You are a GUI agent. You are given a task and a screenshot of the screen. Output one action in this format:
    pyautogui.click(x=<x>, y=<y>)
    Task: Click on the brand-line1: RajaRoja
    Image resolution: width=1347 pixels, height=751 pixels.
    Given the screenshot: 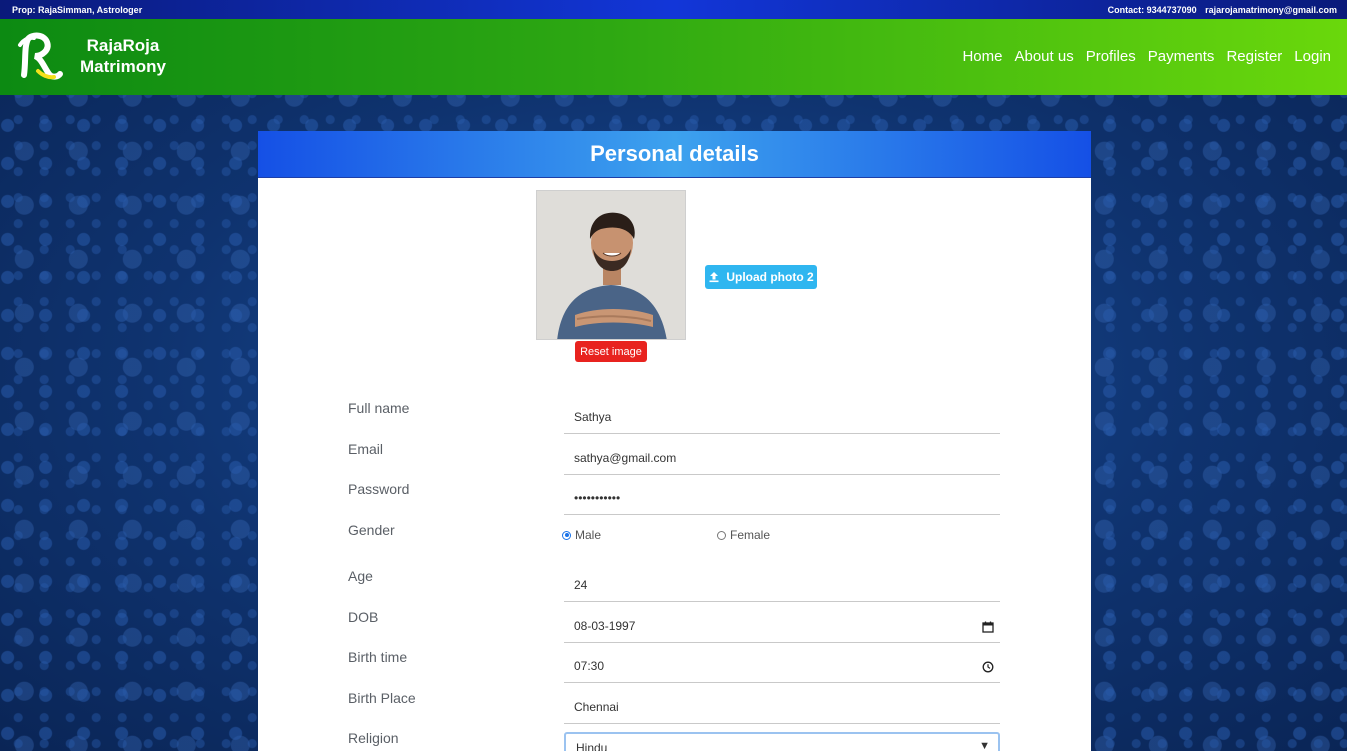 What is the action you would take?
    pyautogui.click(x=123, y=45)
    